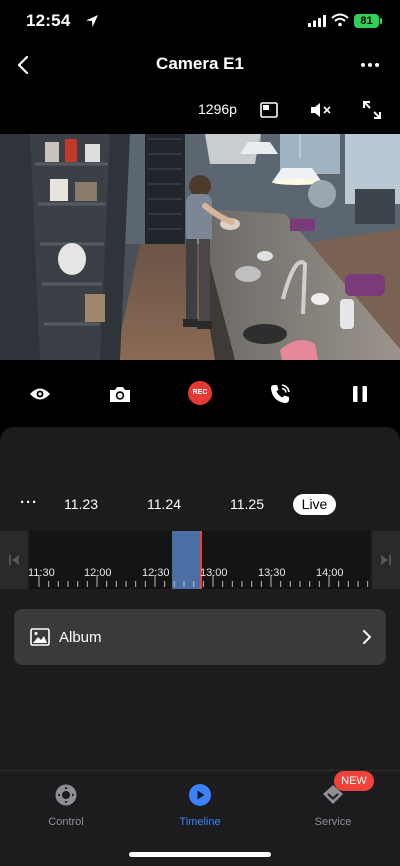 The width and height of the screenshot is (400, 866). I want to click on pause-button, so click(360, 394).